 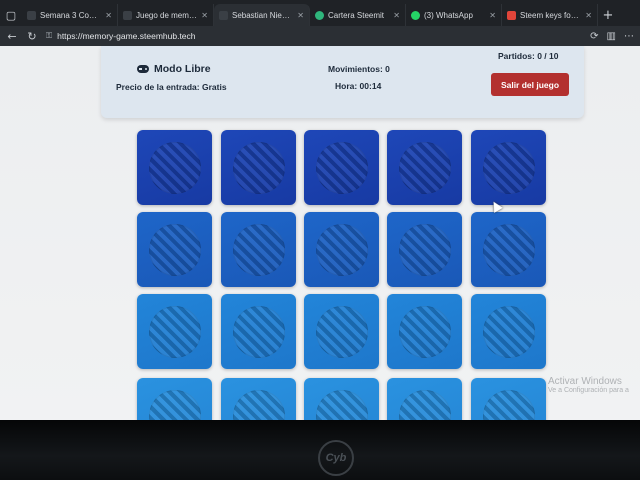 What do you see at coordinates (358, 86) in the screenshot?
I see `timer: Hora: 00:14` at bounding box center [358, 86].